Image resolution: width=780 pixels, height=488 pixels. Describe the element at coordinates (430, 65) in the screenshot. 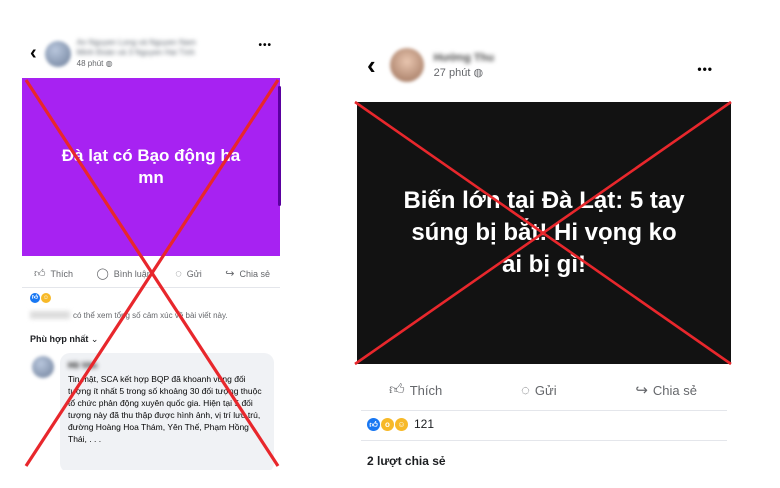

I see `post-header: ‹ Hường Thu 27 phút ◍` at that location.